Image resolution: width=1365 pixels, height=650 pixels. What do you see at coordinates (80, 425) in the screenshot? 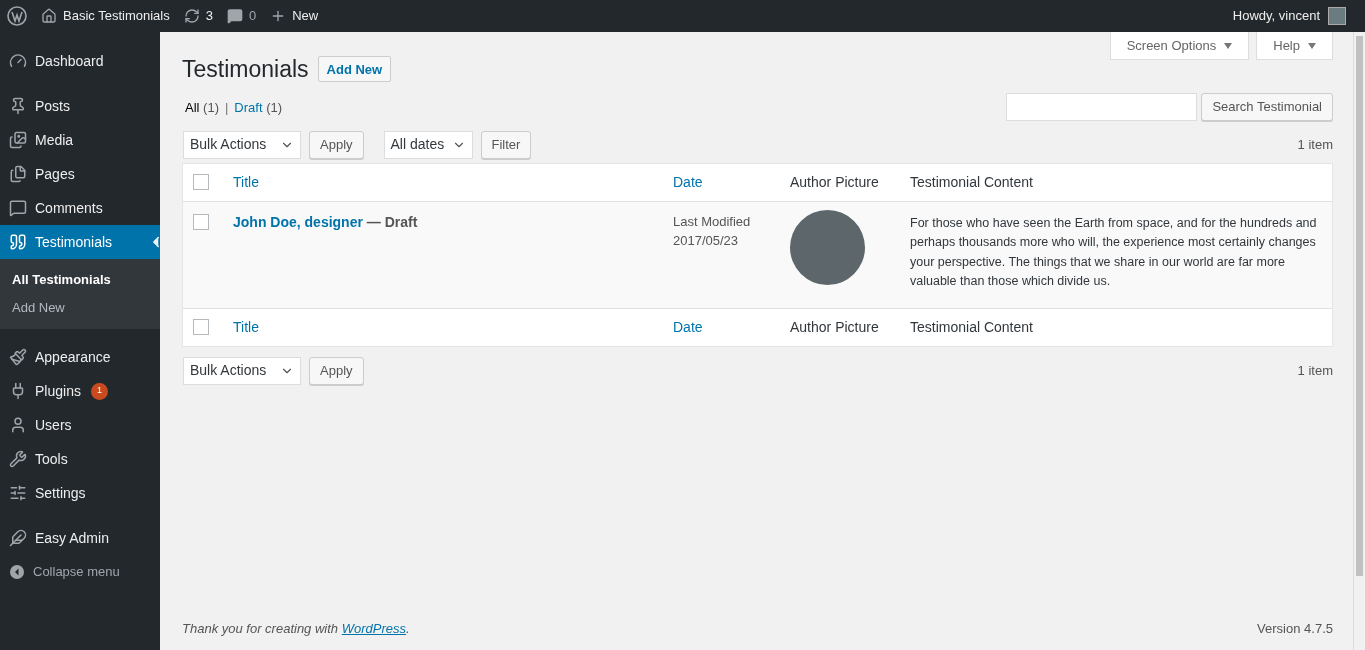
I see `sidebar-item: Users` at bounding box center [80, 425].